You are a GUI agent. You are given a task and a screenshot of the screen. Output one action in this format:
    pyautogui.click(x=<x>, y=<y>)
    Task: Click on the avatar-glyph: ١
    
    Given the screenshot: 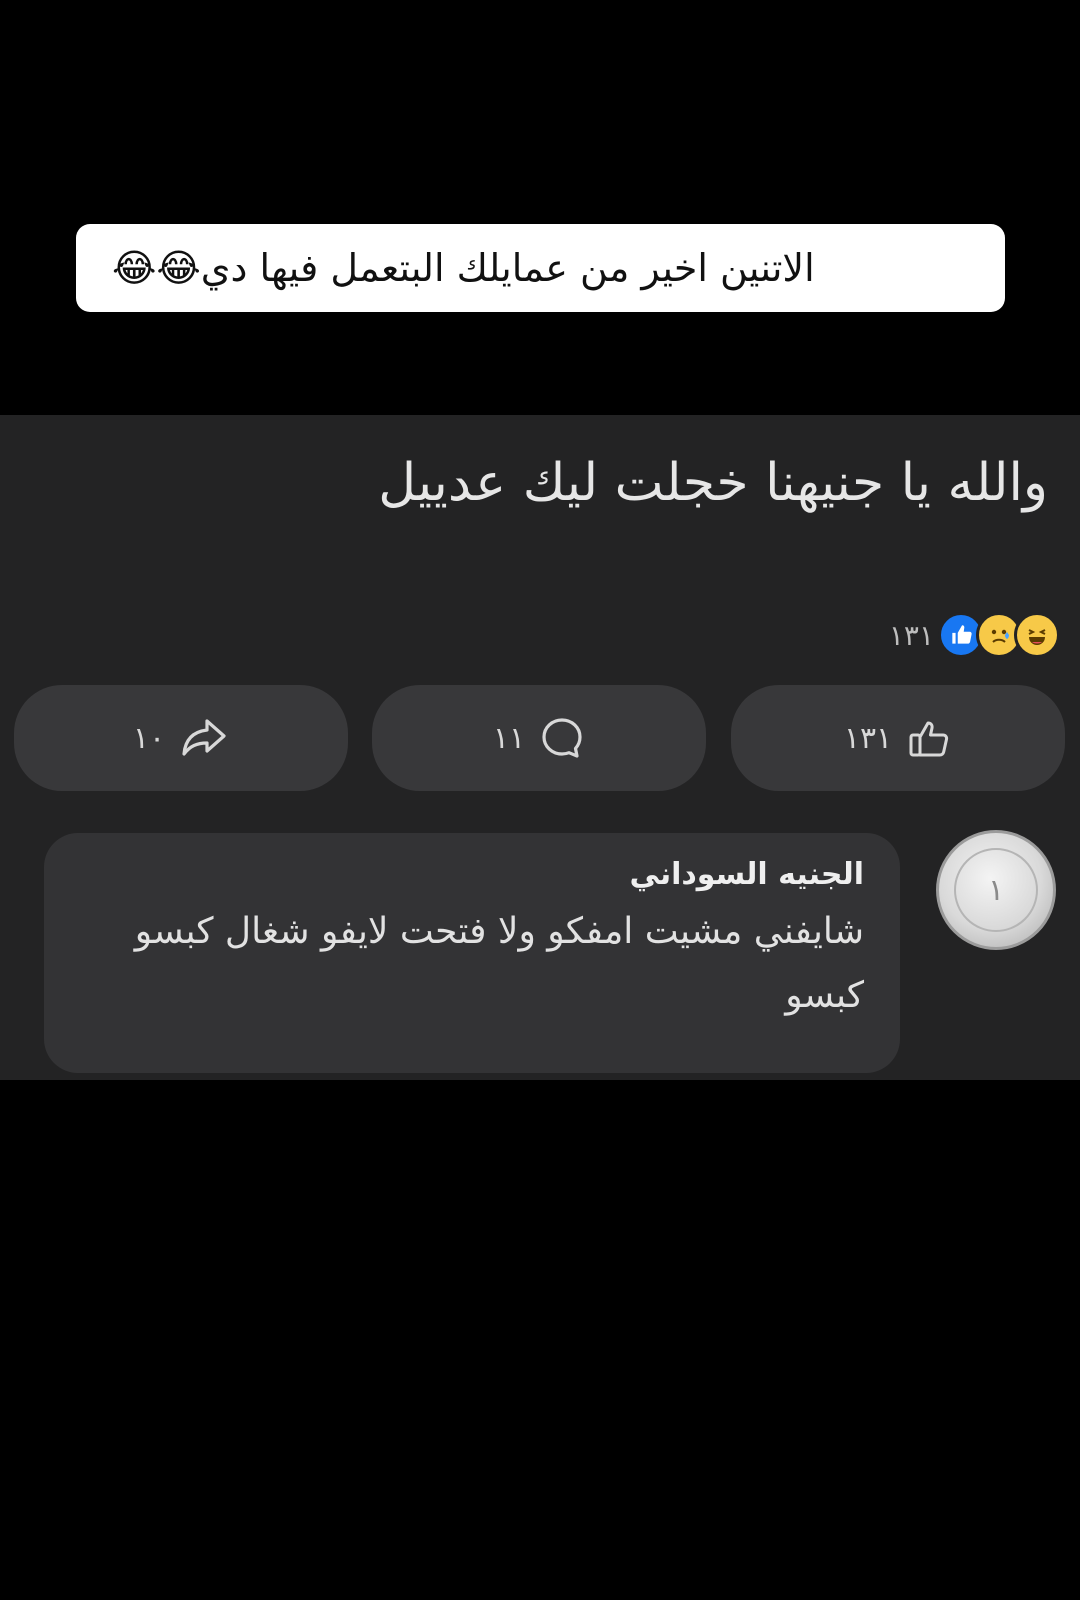 What is the action you would take?
    pyautogui.click(x=996, y=890)
    